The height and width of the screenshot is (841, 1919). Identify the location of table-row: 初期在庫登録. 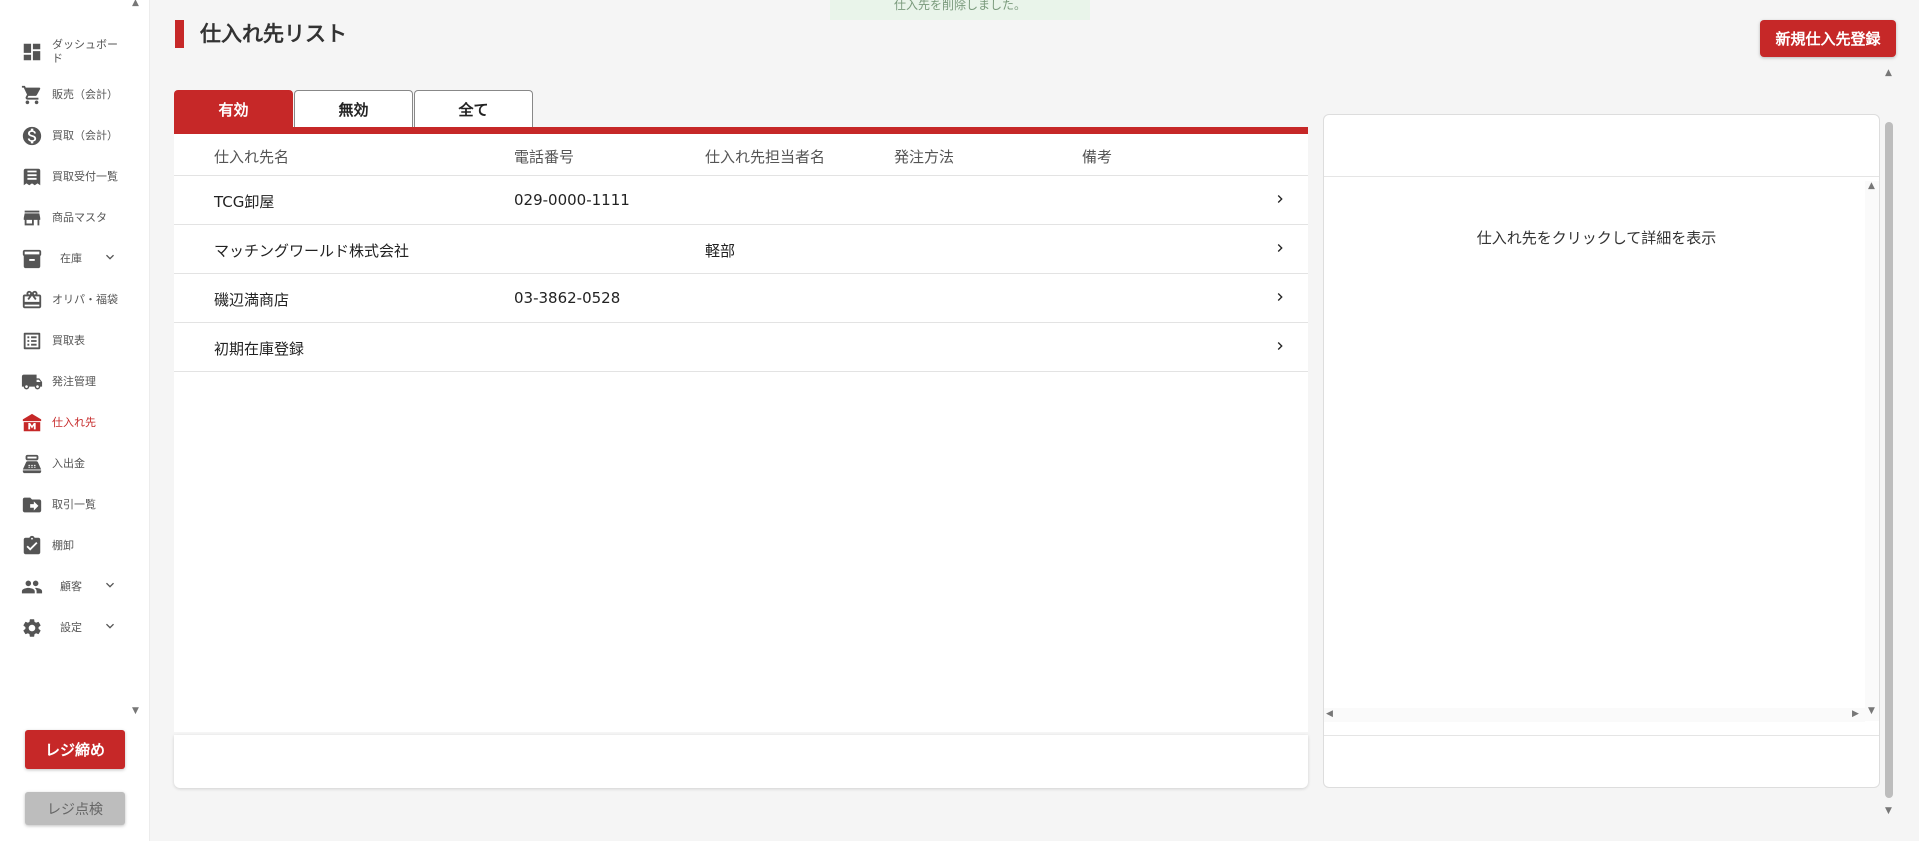
(741, 347).